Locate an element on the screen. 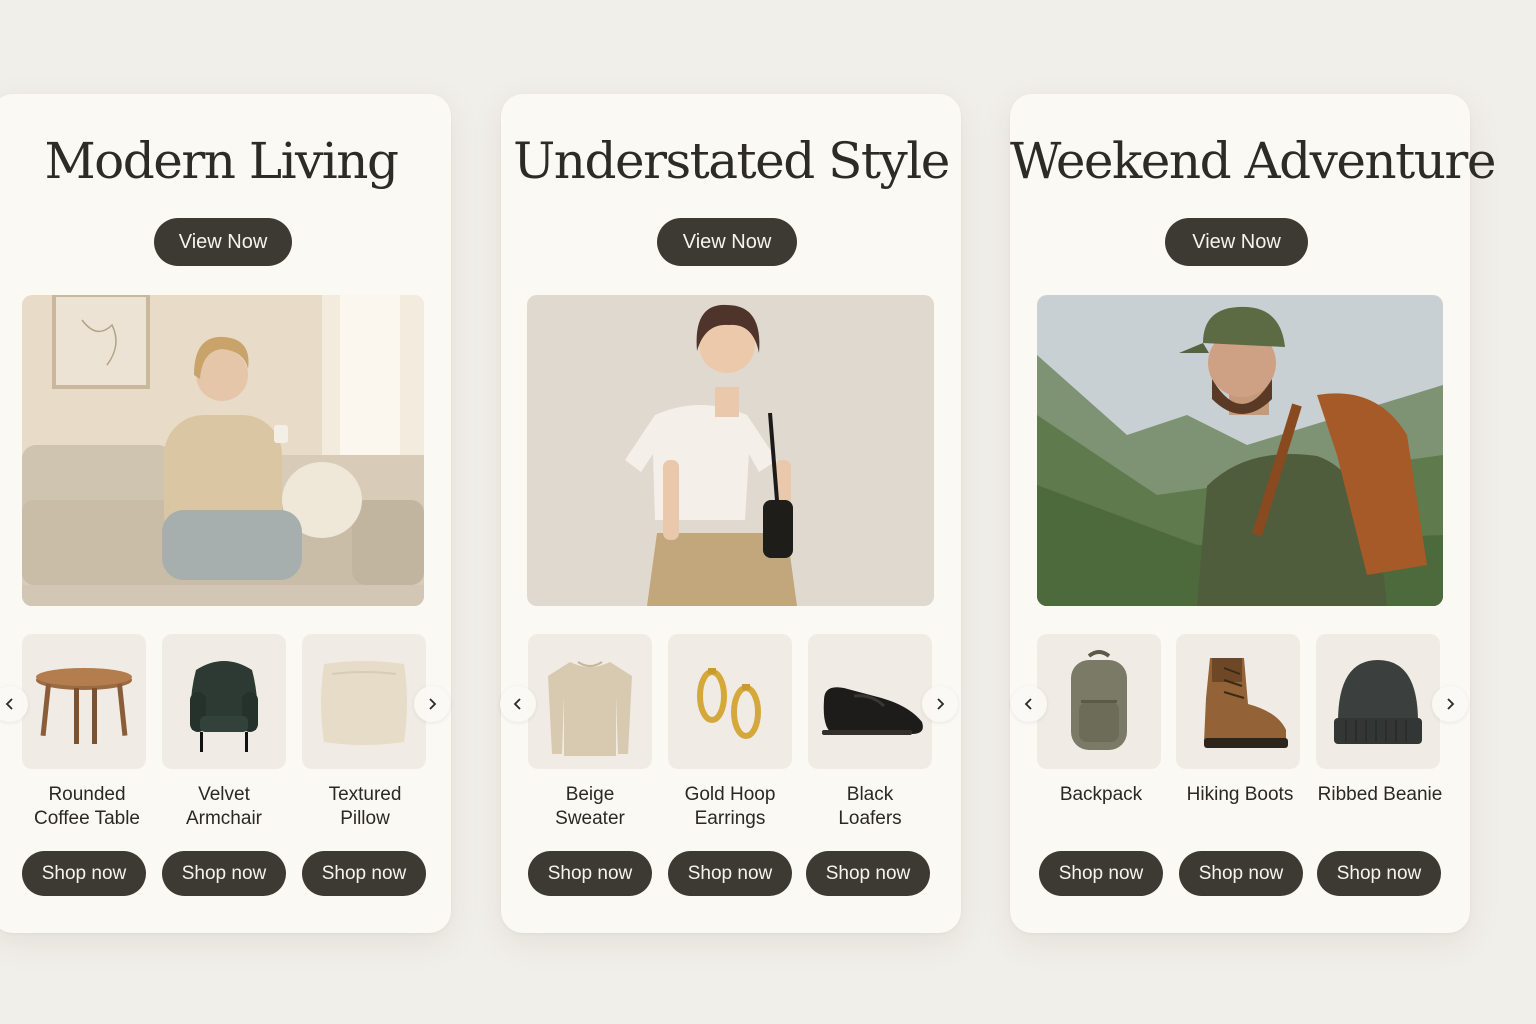 The image size is (1536, 1024). product-tile-coffee-table is located at coordinates (84, 701).